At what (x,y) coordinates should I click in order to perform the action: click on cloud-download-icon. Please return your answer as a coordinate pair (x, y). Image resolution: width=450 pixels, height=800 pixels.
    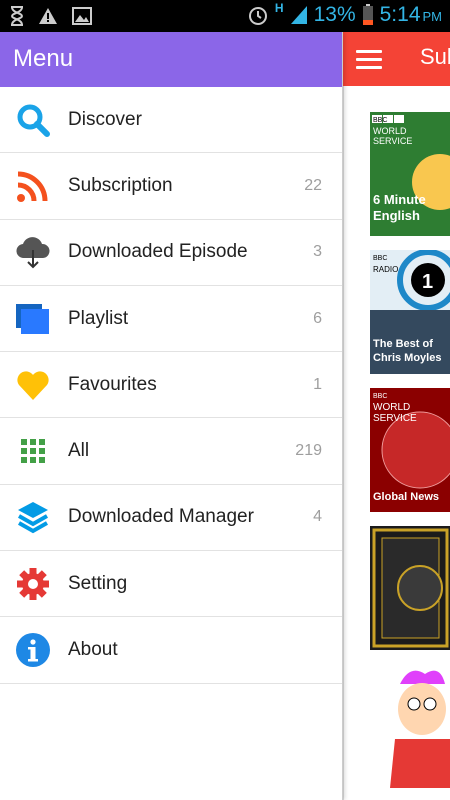
    Looking at the image, I should click on (33, 253).